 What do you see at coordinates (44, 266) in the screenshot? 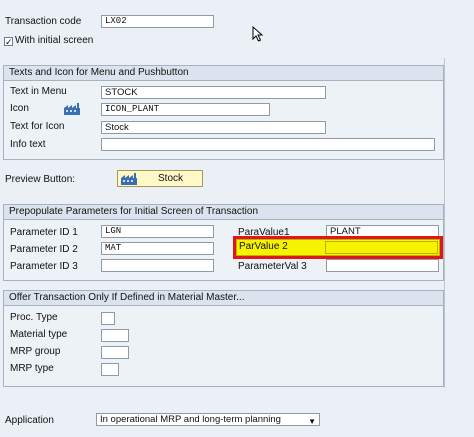
I see `parameter-id-3-label: Parameter ID 3` at bounding box center [44, 266].